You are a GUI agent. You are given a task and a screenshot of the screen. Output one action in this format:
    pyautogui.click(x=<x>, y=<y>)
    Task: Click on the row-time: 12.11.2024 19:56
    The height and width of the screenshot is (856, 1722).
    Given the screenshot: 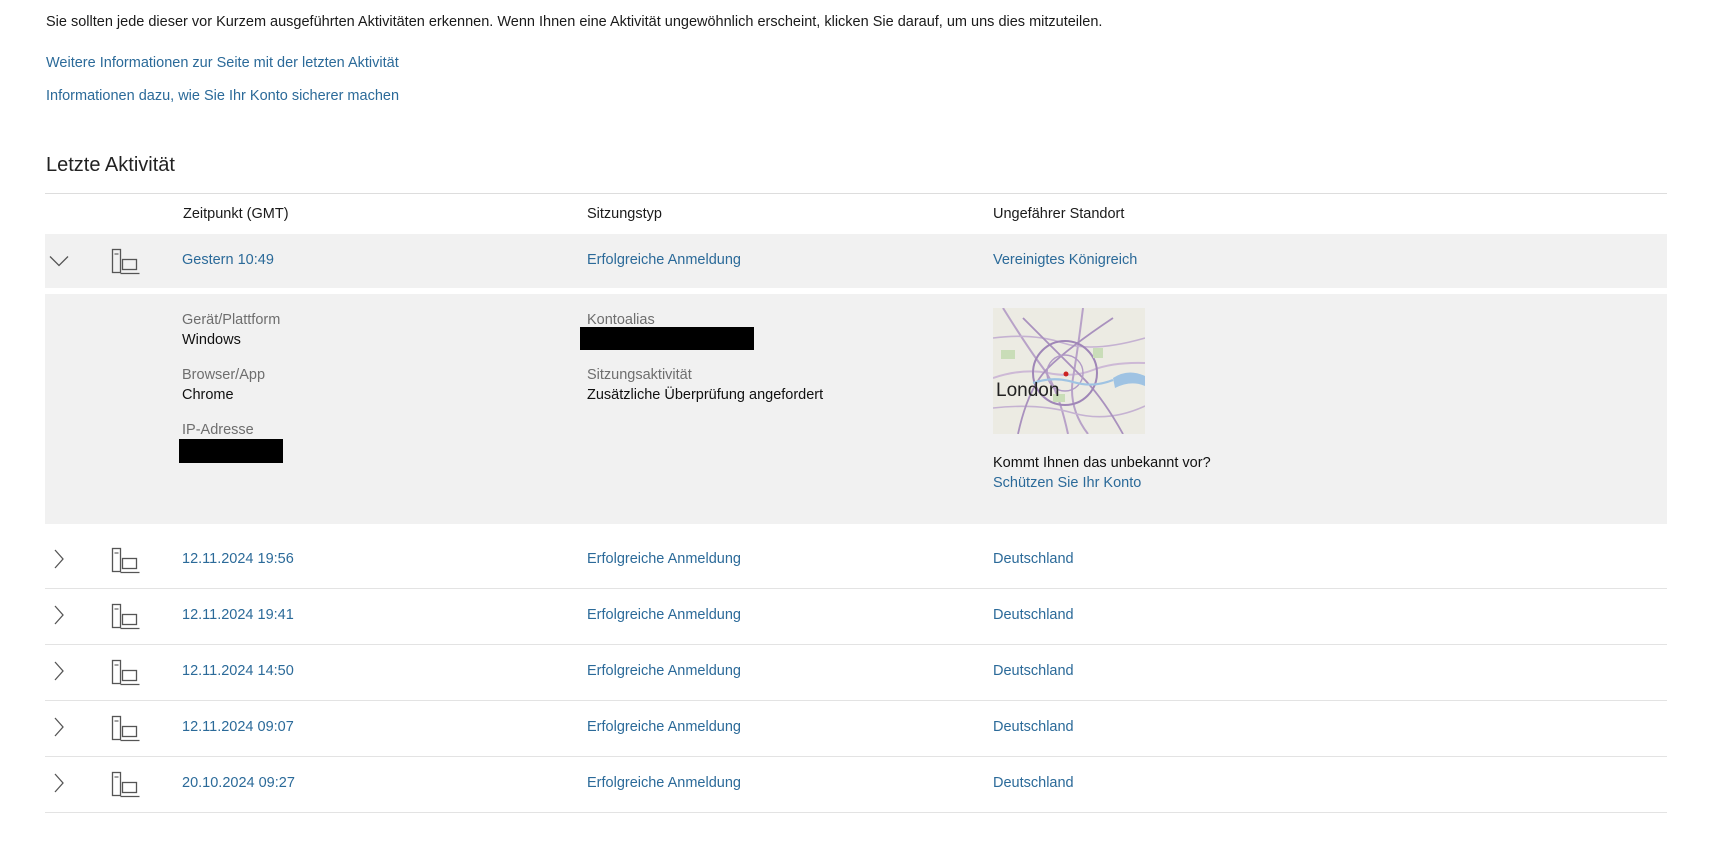 What is the action you would take?
    pyautogui.click(x=238, y=559)
    